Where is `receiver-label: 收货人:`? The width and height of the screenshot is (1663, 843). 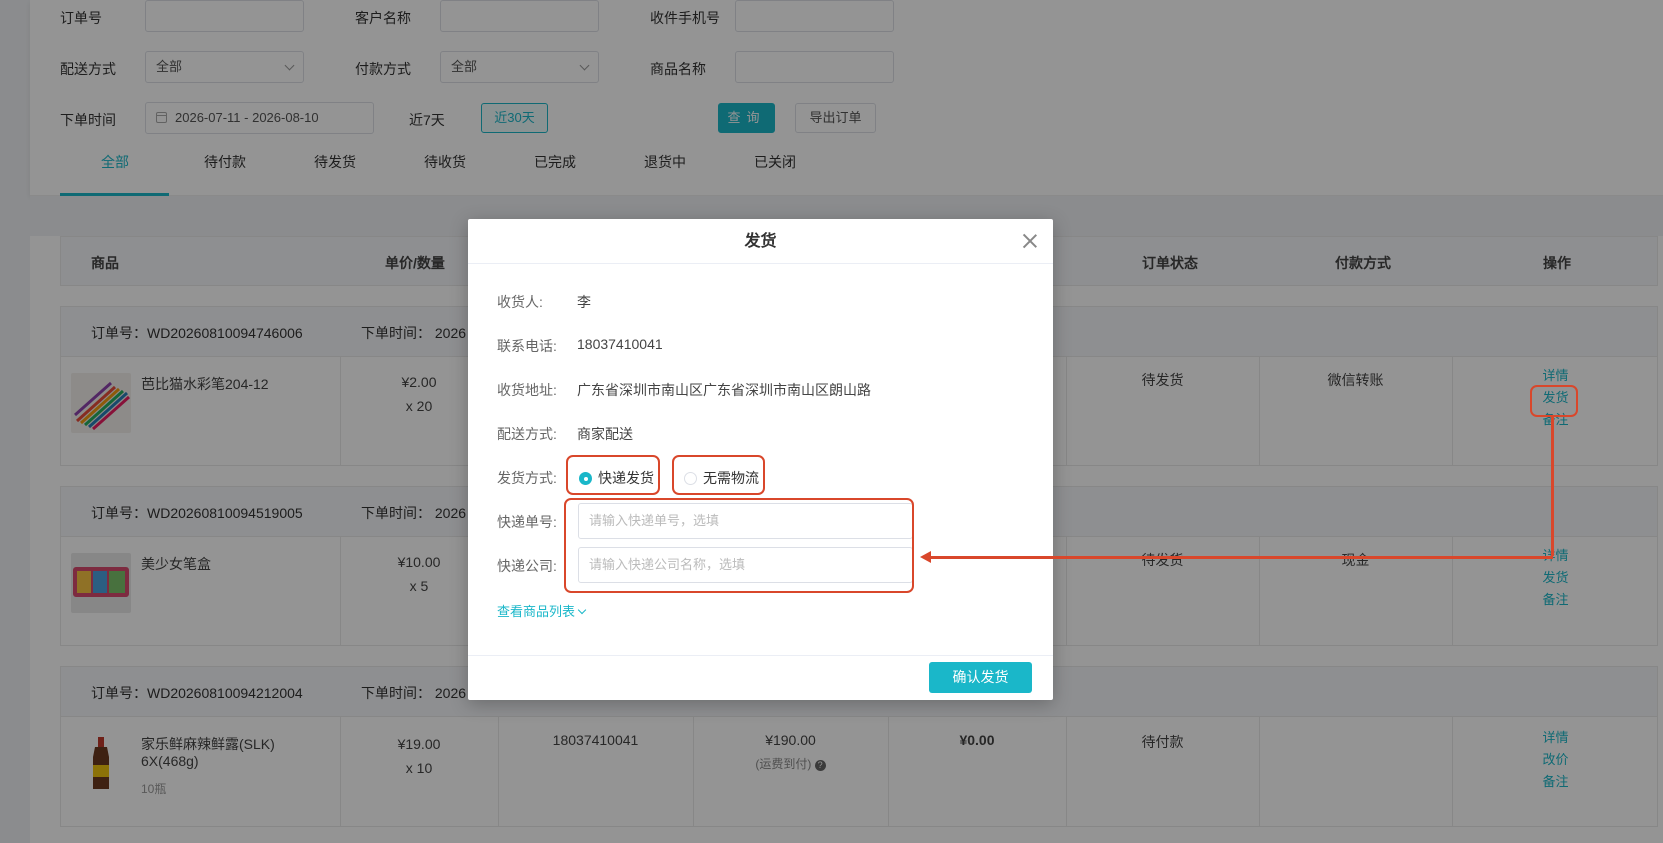 receiver-label: 收货人: is located at coordinates (520, 302).